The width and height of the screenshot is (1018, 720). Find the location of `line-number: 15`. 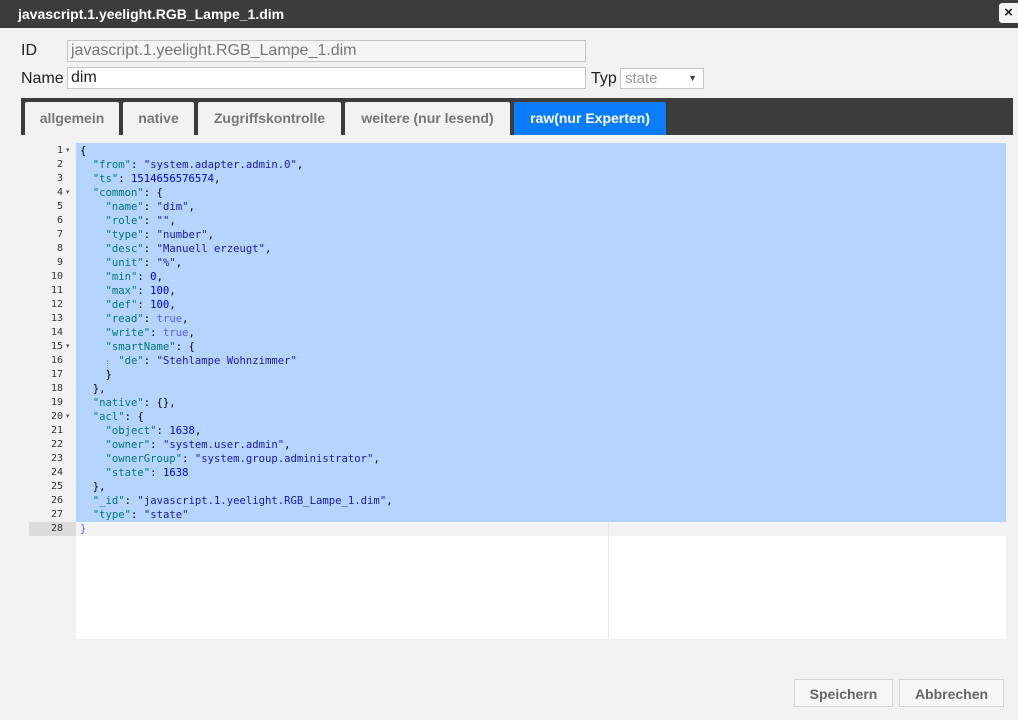

line-number: 15 is located at coordinates (56, 346).